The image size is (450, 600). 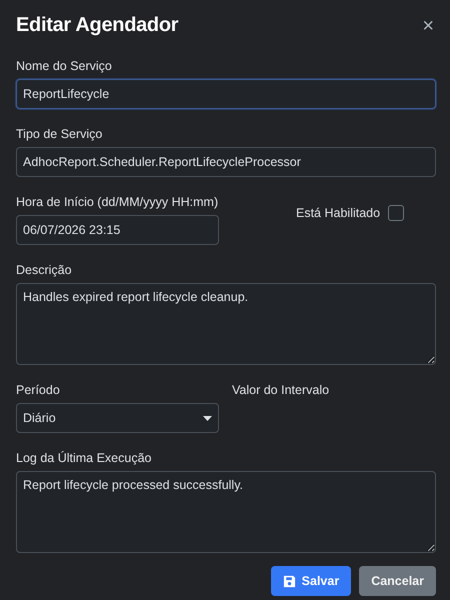 I want to click on dialog-title: Editar Agendador, so click(x=97, y=25).